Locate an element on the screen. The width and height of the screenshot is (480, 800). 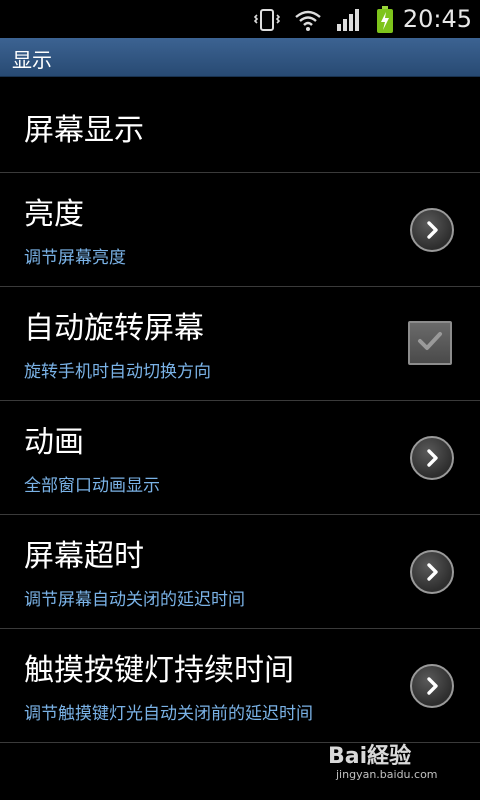
setting-subtitle: 旋转手机时自动切换方向 is located at coordinates (117, 372).